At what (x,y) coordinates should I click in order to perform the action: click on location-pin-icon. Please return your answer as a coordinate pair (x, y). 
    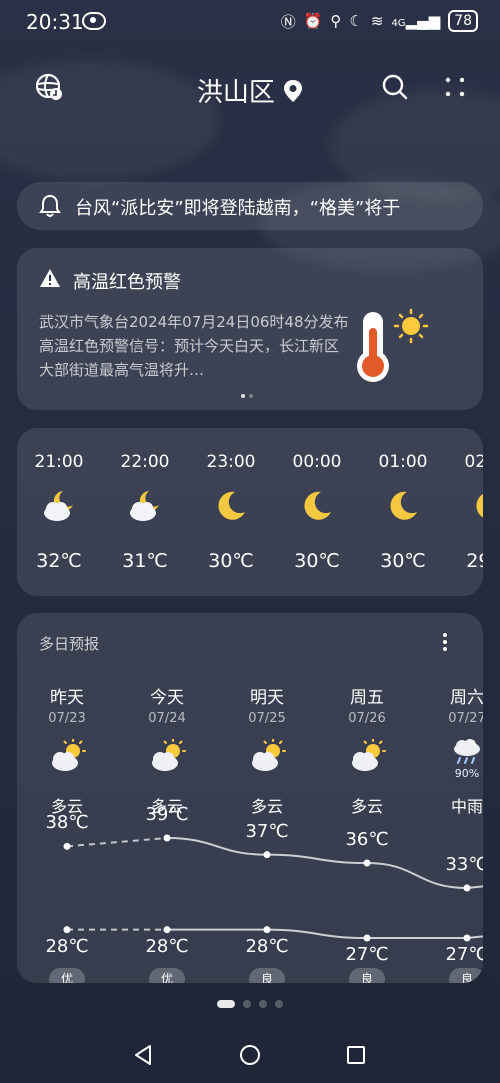
    Looking at the image, I should click on (293, 91).